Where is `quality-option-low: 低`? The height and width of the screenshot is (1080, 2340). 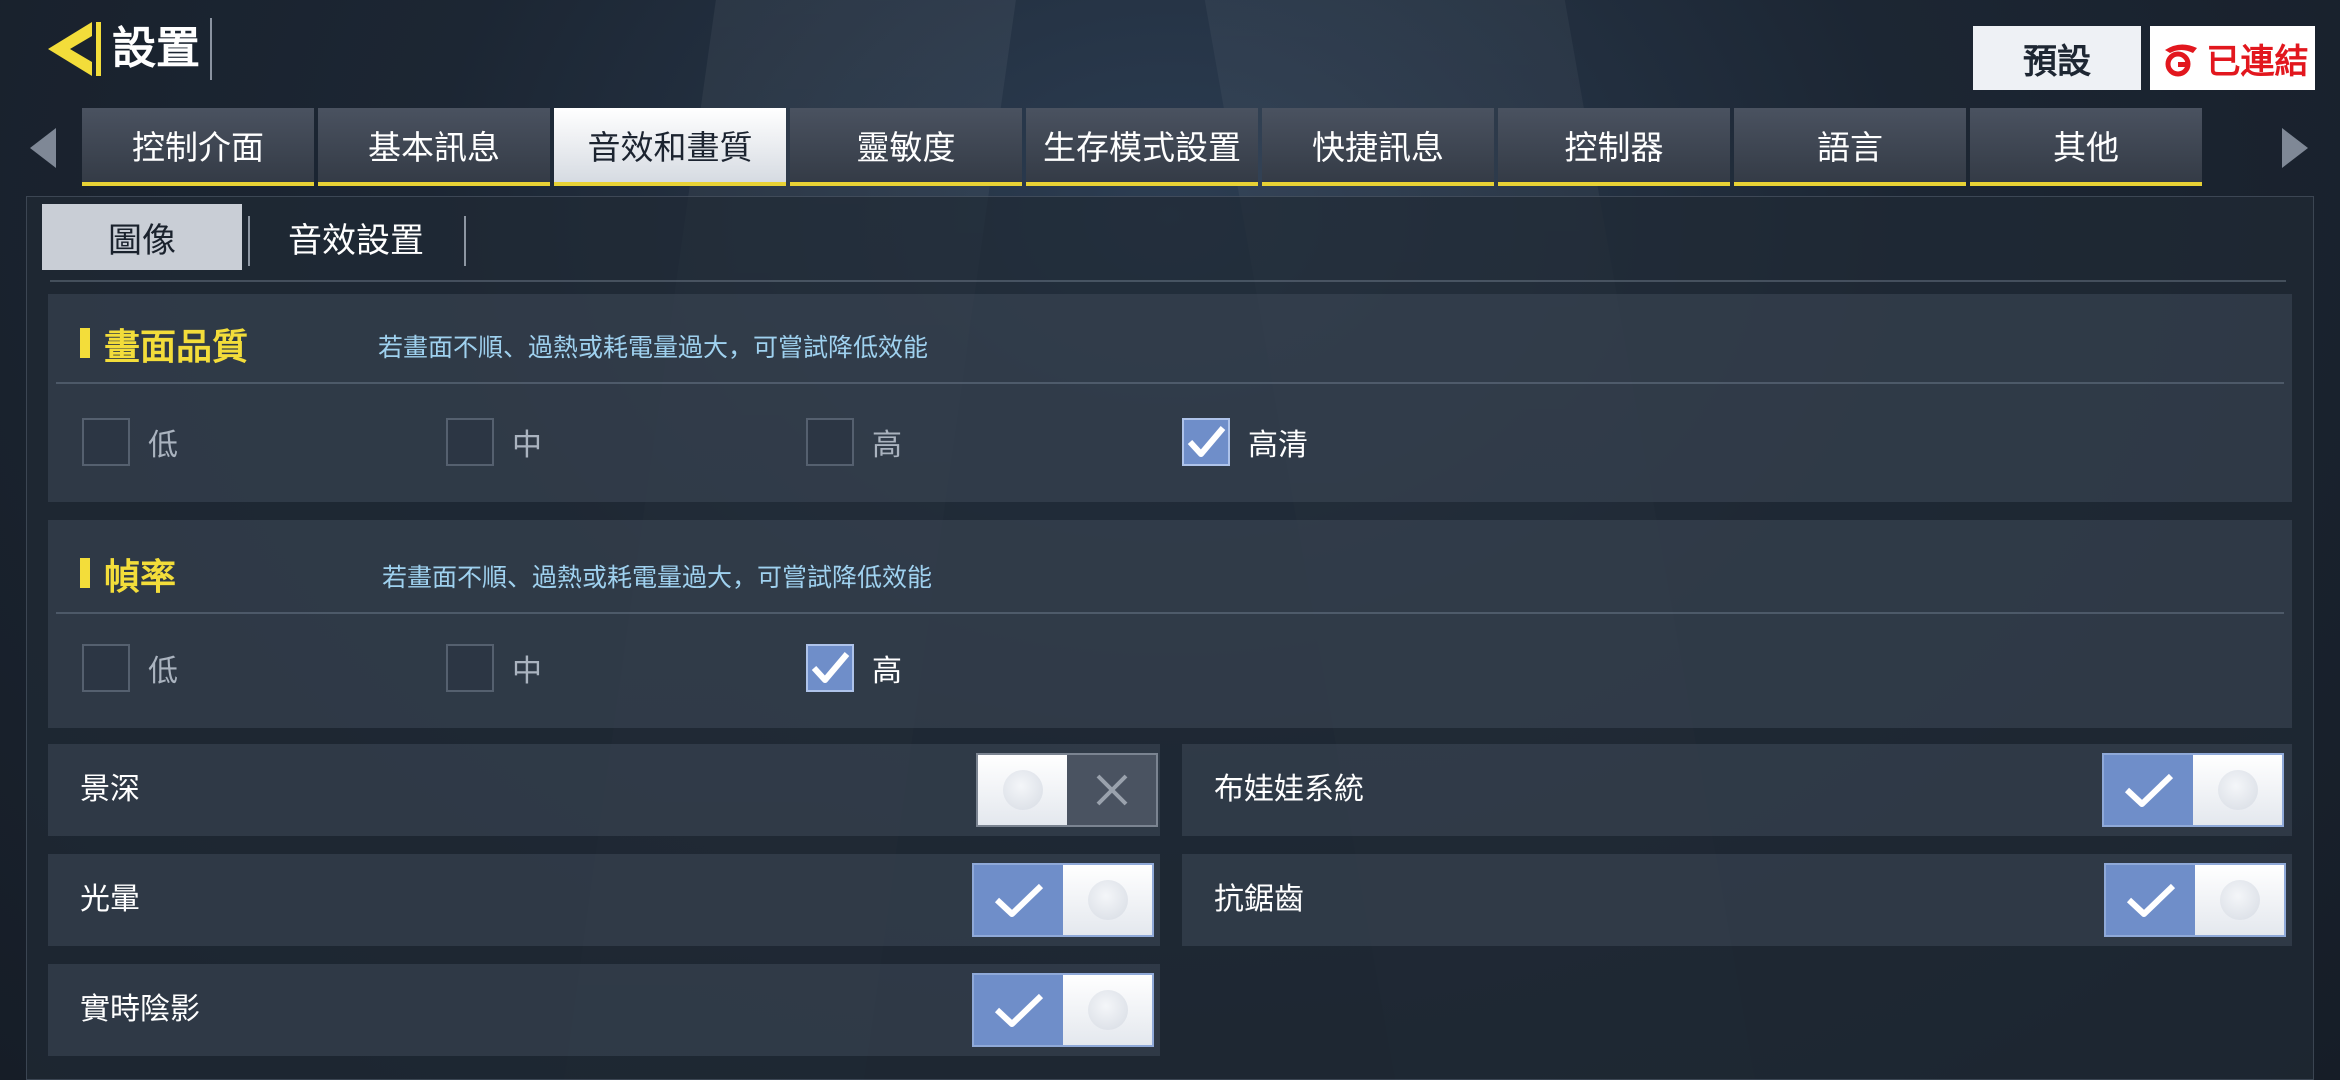
quality-option-low: 低 is located at coordinates (130, 442).